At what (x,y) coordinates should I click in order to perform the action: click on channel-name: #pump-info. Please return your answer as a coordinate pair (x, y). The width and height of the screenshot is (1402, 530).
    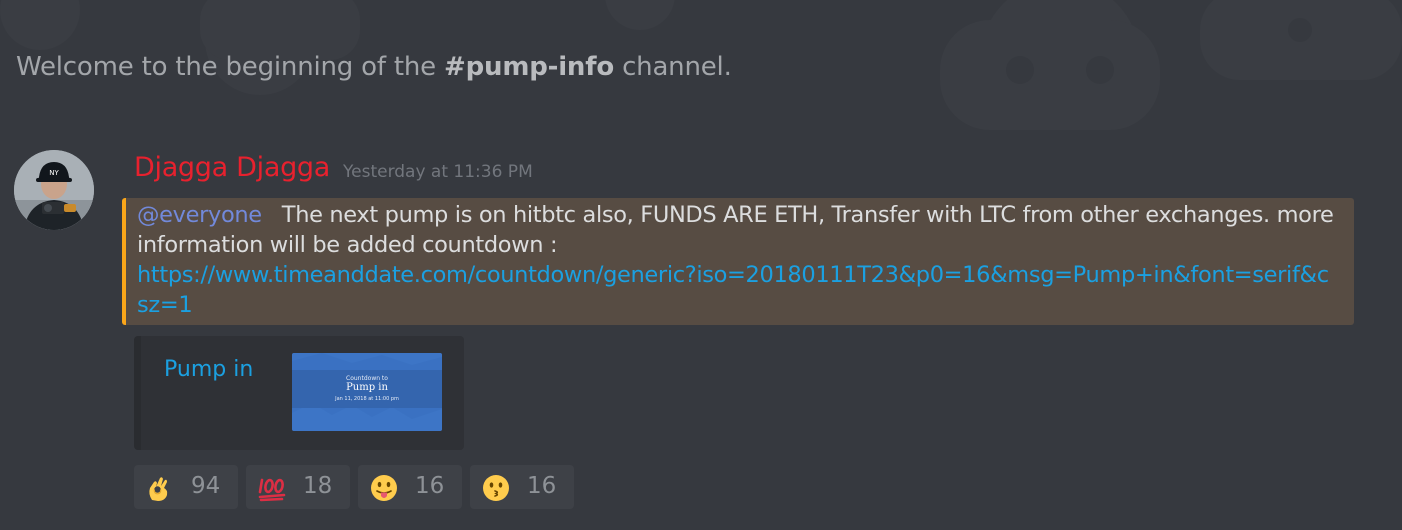
    Looking at the image, I should click on (529, 67).